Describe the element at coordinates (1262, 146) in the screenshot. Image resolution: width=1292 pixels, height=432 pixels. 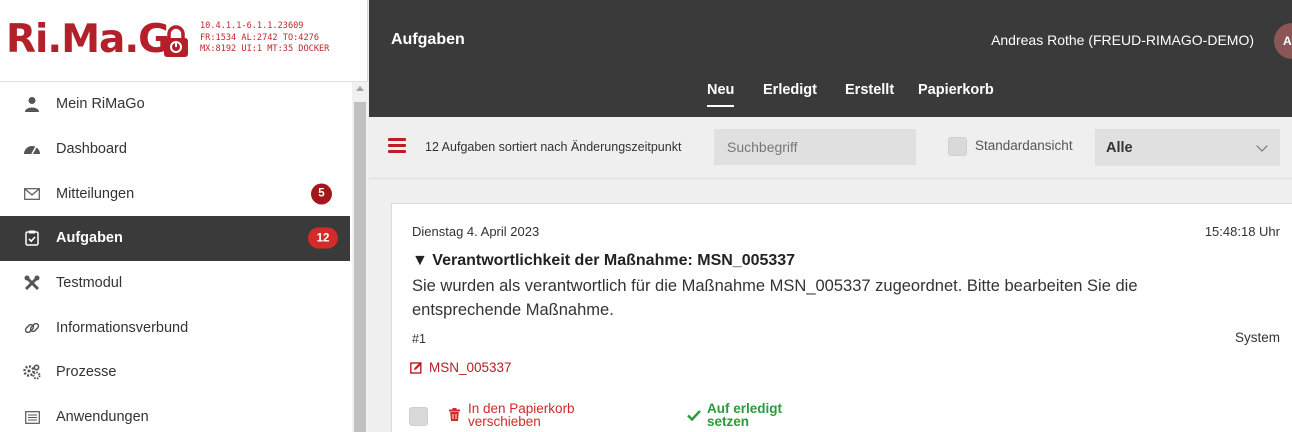
I see `chevron-down-icon` at that location.